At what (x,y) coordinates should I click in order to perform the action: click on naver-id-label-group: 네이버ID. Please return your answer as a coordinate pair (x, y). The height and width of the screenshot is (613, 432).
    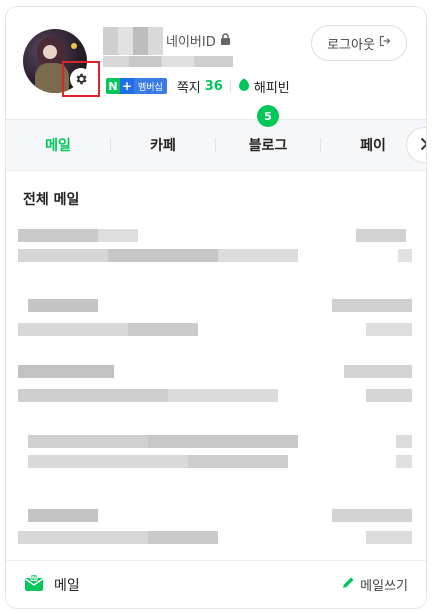
    Looking at the image, I should click on (198, 40).